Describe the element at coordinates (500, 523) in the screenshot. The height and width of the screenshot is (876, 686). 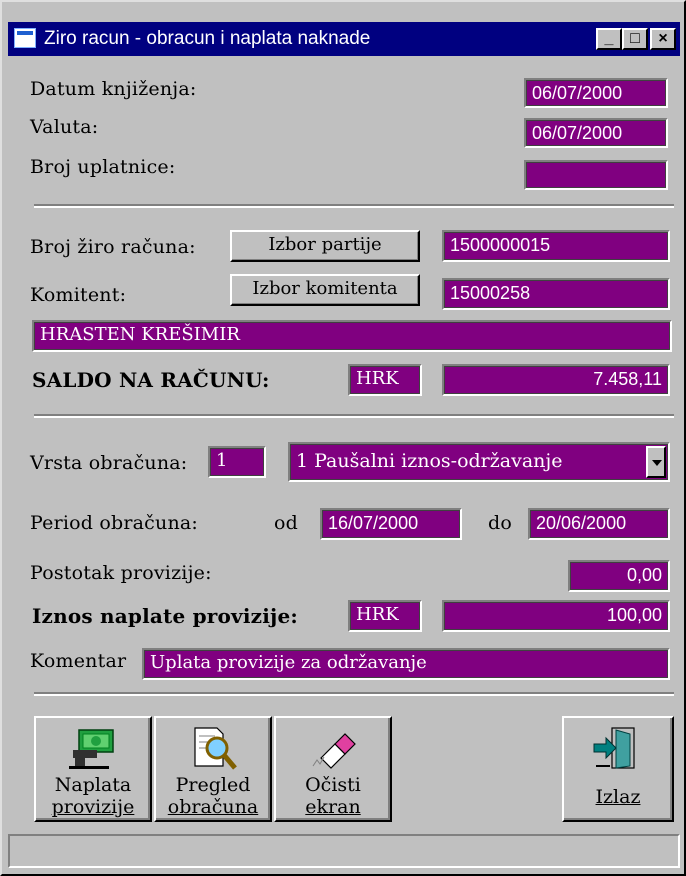
I see `period-do-label: do` at that location.